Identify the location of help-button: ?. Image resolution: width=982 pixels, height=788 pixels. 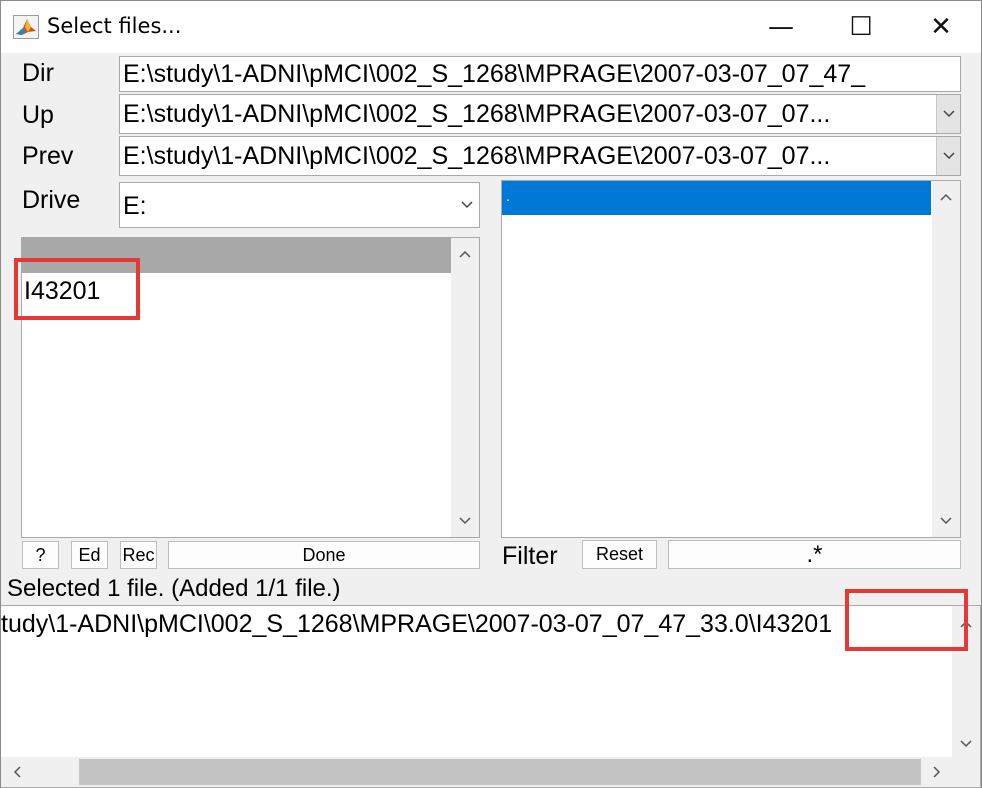
(40, 555).